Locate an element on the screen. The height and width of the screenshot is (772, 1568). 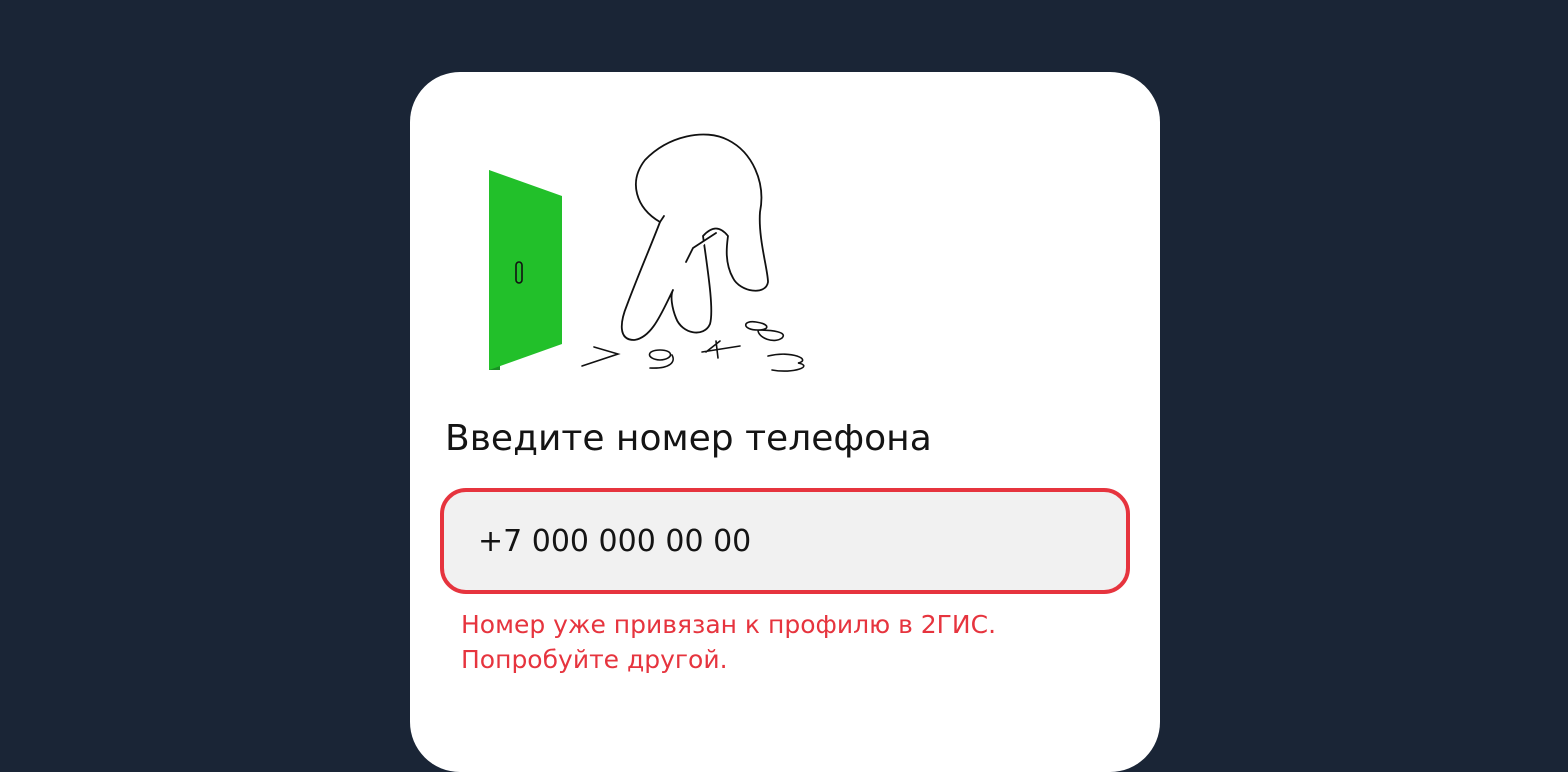
phone-illustration is located at coordinates (647, 252).